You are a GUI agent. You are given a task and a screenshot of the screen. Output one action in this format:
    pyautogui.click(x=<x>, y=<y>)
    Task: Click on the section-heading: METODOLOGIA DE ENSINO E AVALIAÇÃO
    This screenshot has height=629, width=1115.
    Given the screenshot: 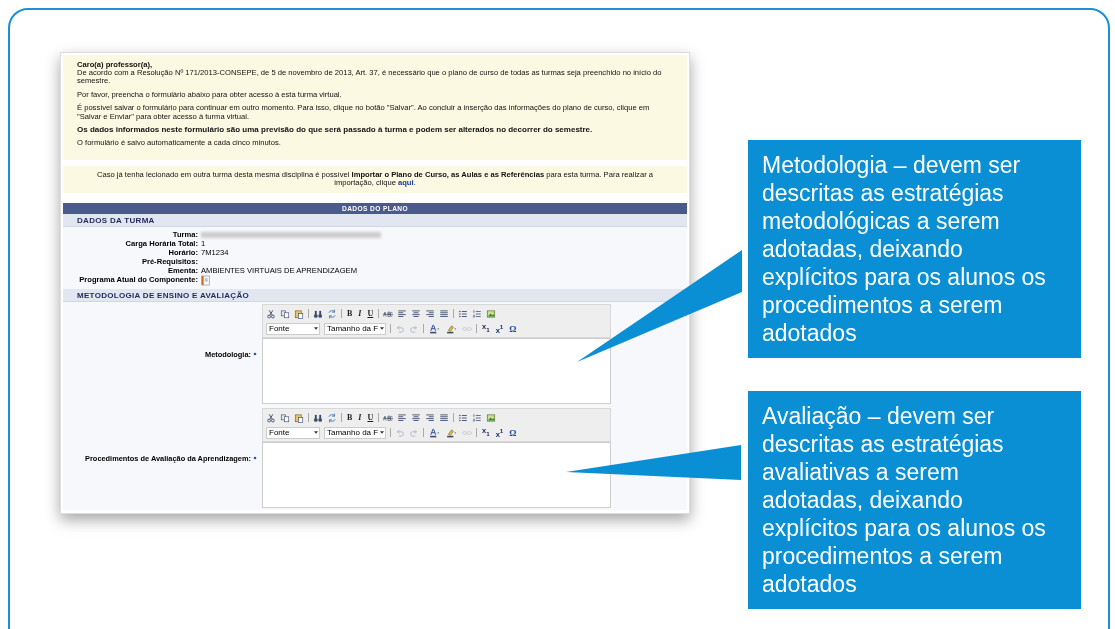 What is the action you would take?
    pyautogui.click(x=375, y=296)
    